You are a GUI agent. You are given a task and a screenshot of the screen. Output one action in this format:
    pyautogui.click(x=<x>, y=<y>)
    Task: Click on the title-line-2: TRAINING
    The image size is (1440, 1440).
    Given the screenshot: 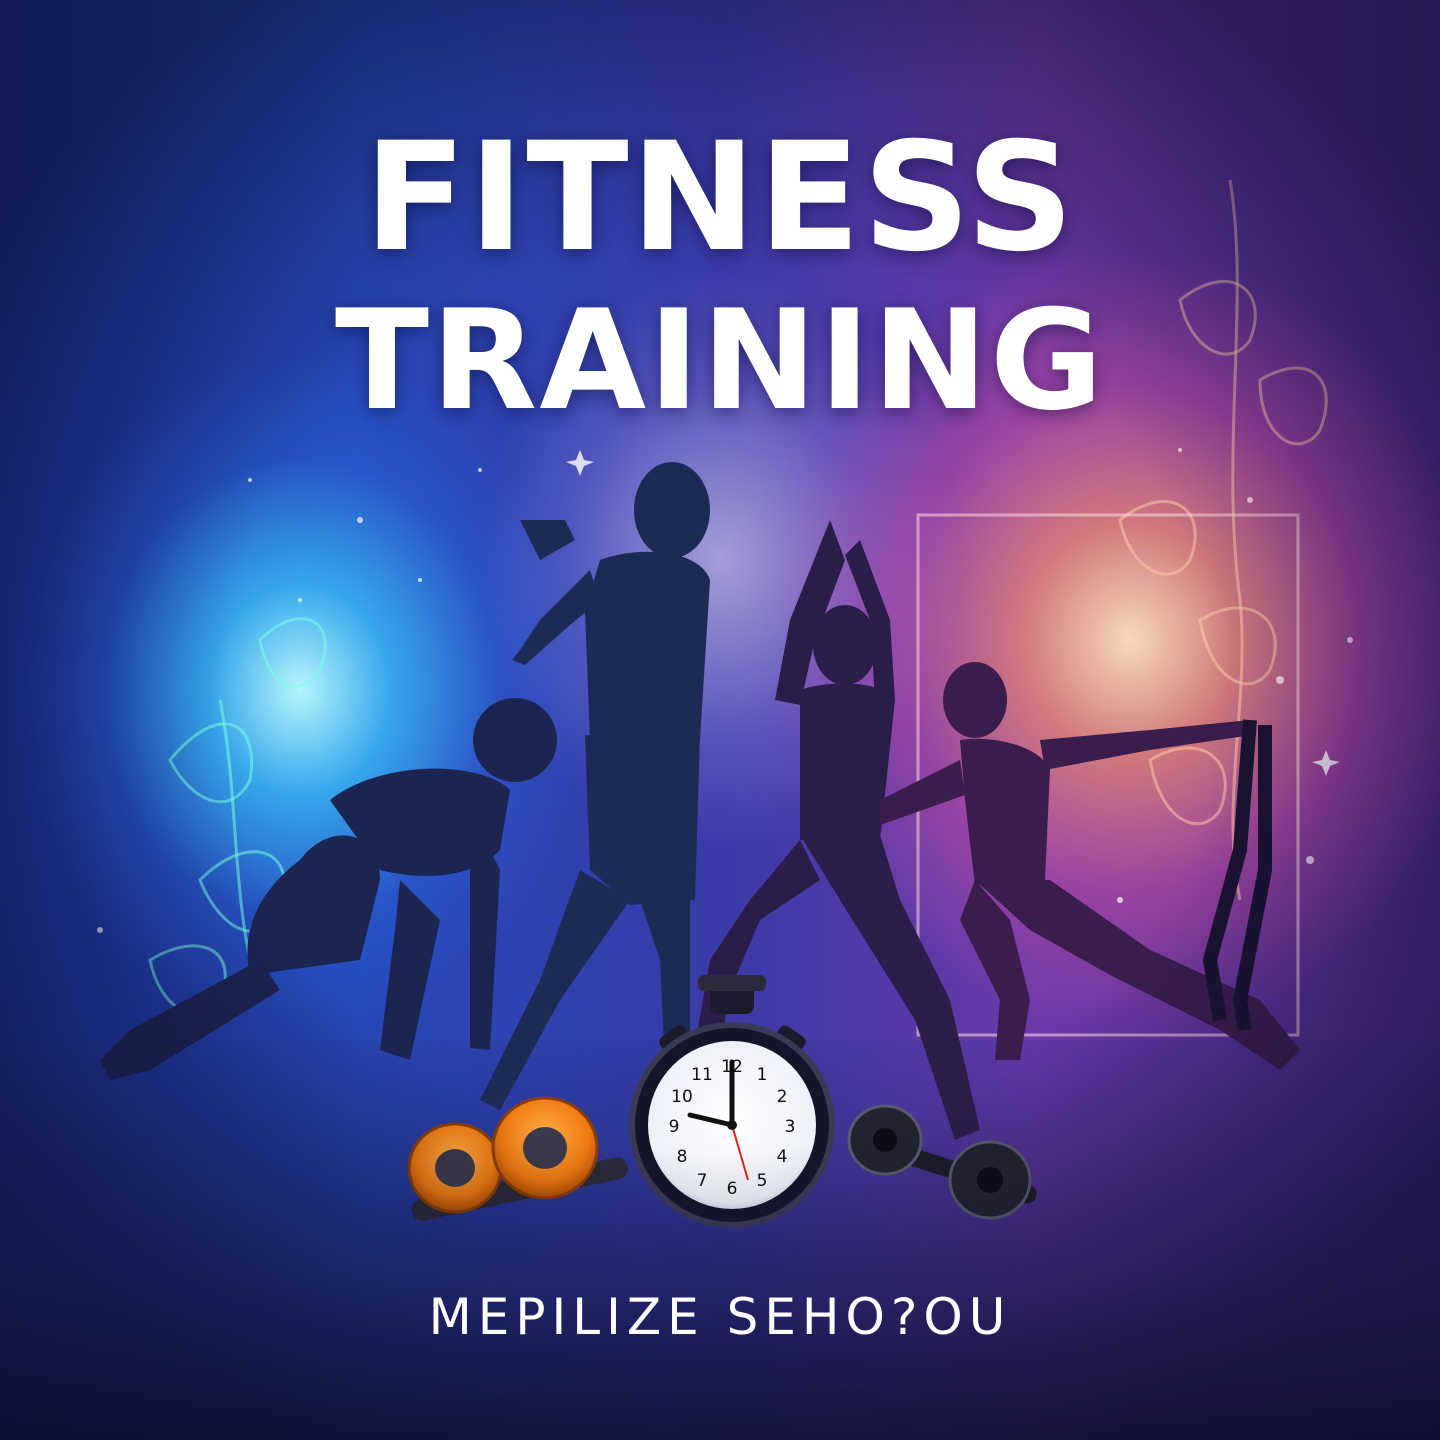 What is the action you would take?
    pyautogui.click(x=720, y=360)
    